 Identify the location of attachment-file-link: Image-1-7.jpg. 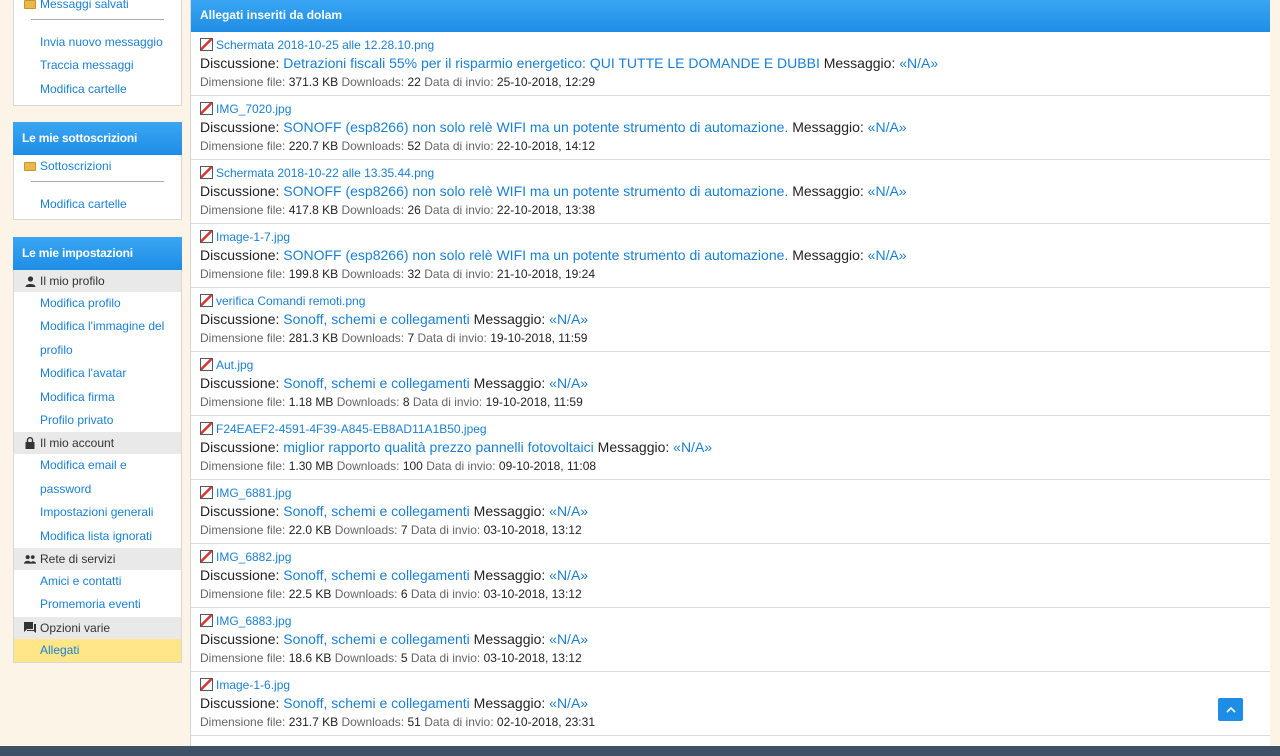
(253, 237).